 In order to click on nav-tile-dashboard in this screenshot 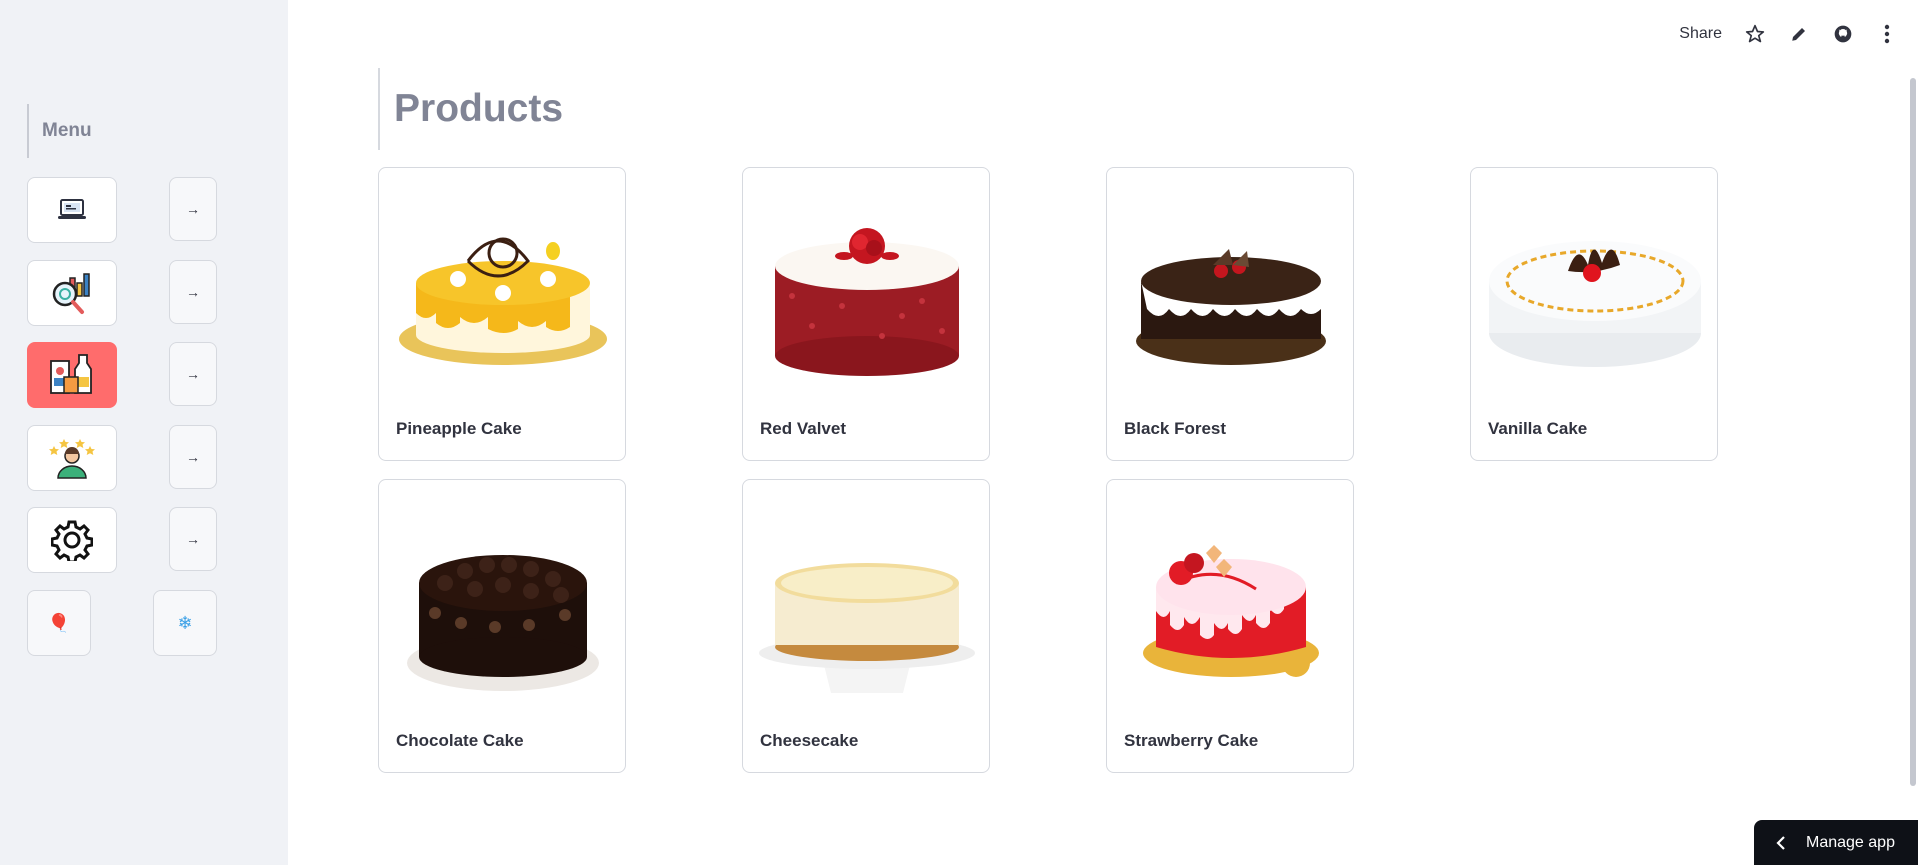, I will do `click(72, 210)`.